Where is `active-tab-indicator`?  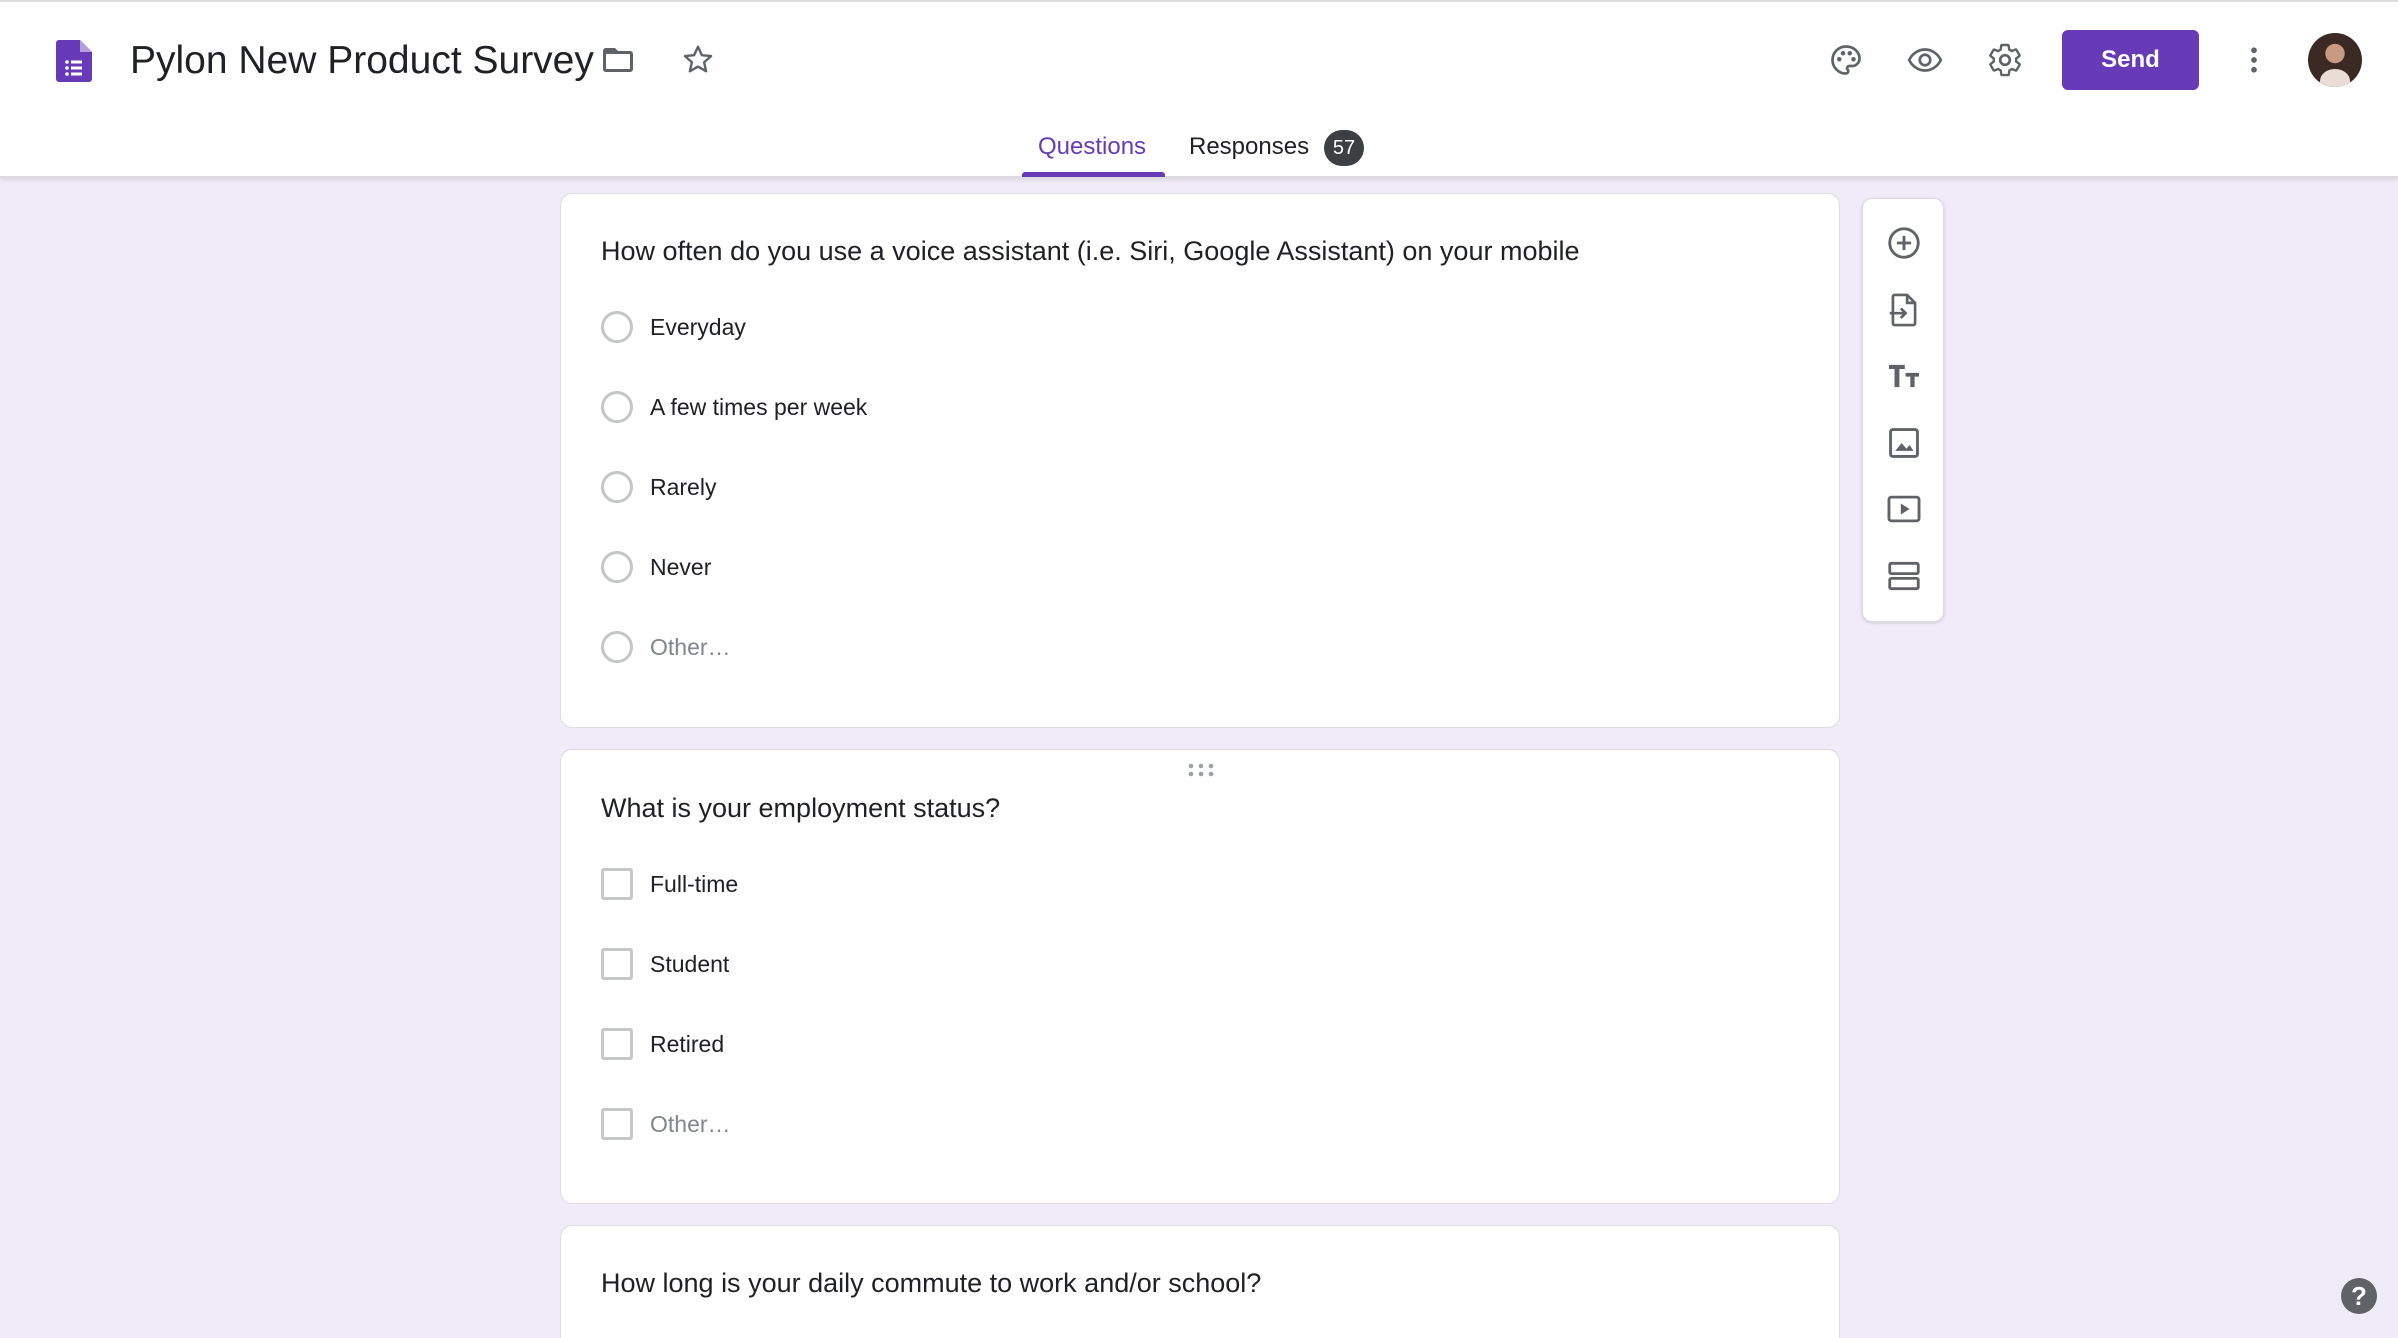 active-tab-indicator is located at coordinates (1093, 174).